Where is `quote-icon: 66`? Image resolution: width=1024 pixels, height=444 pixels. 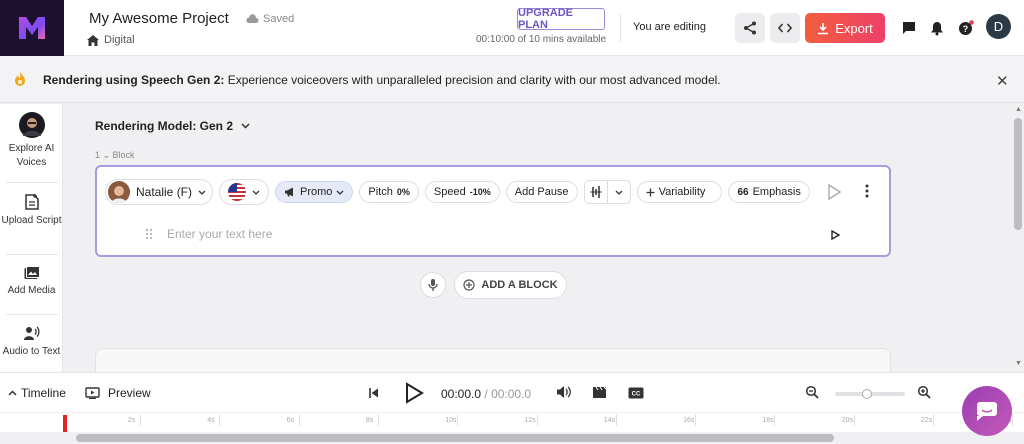
quote-icon: 66 is located at coordinates (743, 192).